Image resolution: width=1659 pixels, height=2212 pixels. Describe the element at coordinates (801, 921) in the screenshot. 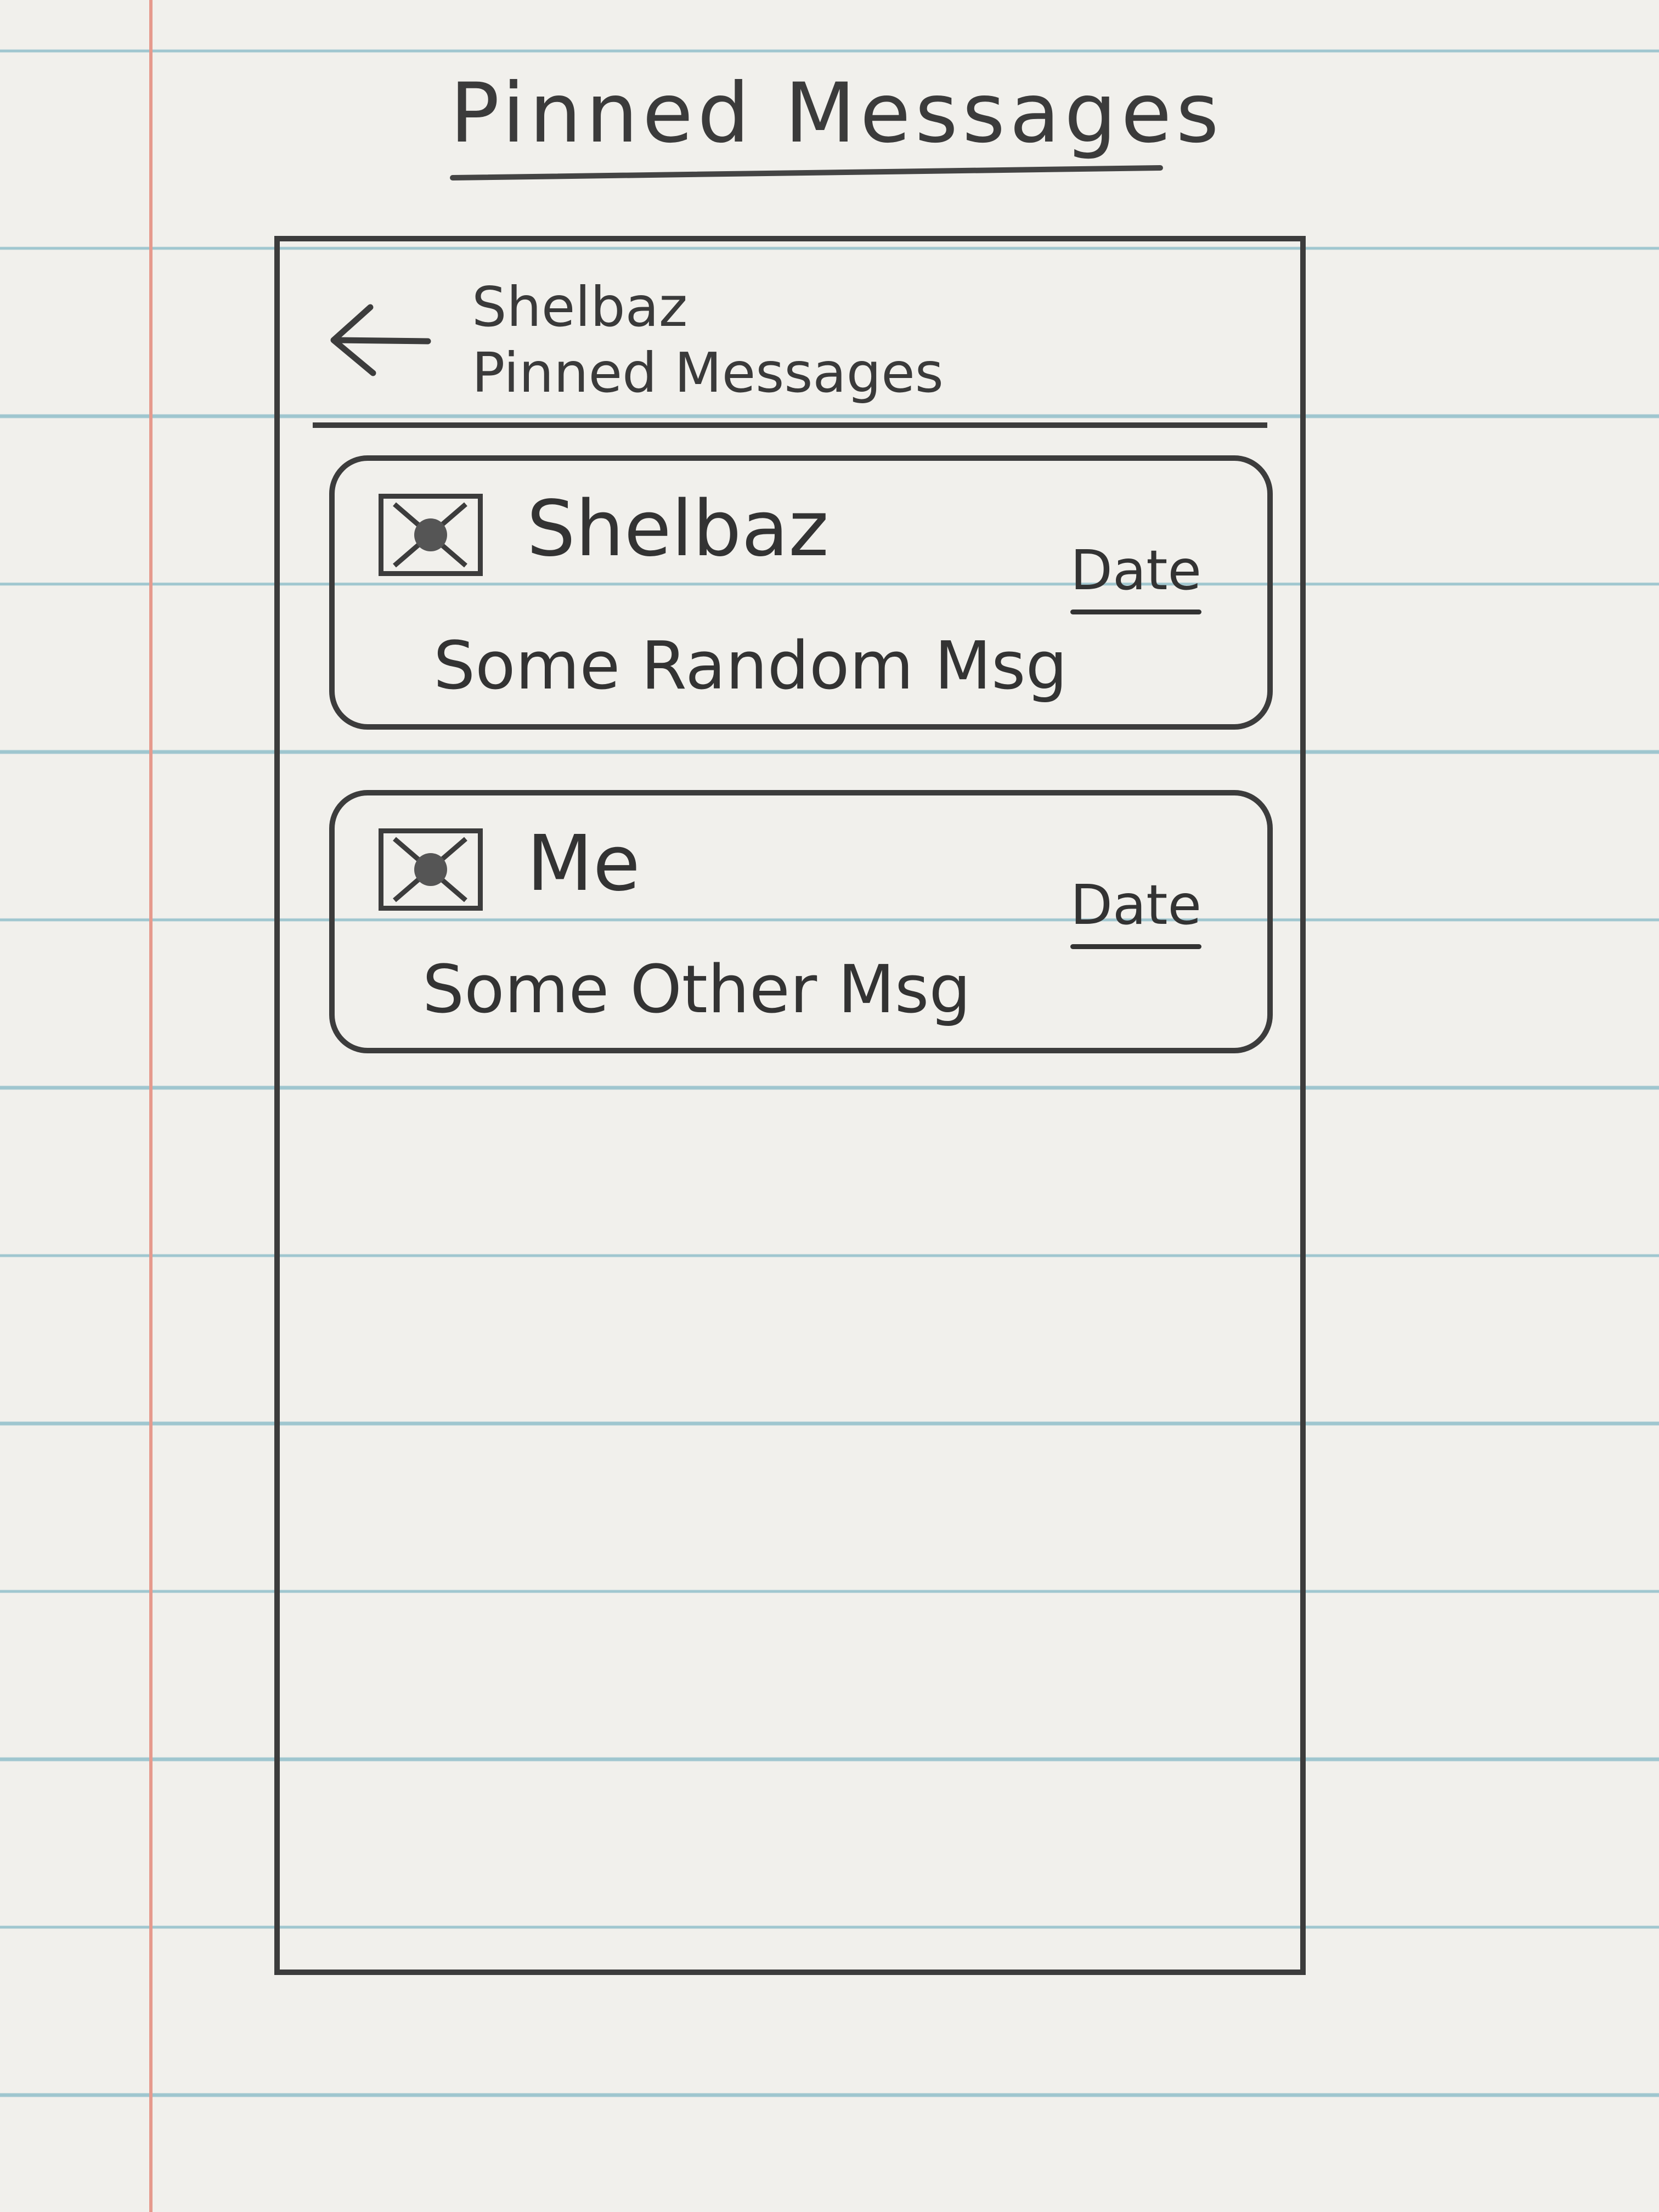

I see `pinned-message-card: Me Date Some Other Msg` at that location.